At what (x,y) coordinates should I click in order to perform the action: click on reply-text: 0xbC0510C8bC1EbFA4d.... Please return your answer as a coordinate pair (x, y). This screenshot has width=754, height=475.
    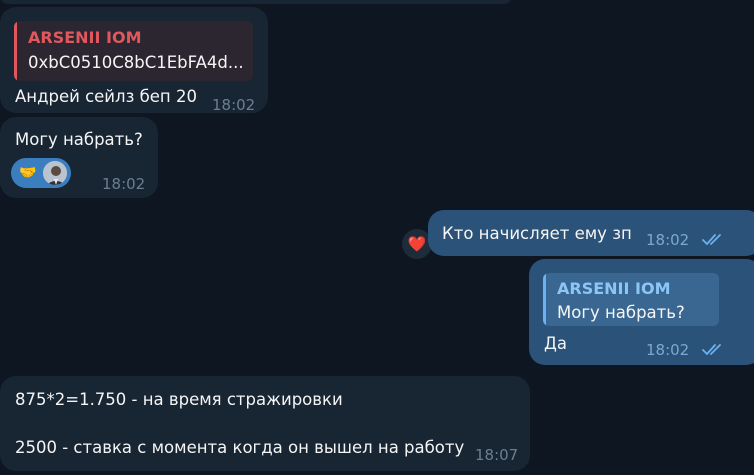
    Looking at the image, I should click on (136, 62).